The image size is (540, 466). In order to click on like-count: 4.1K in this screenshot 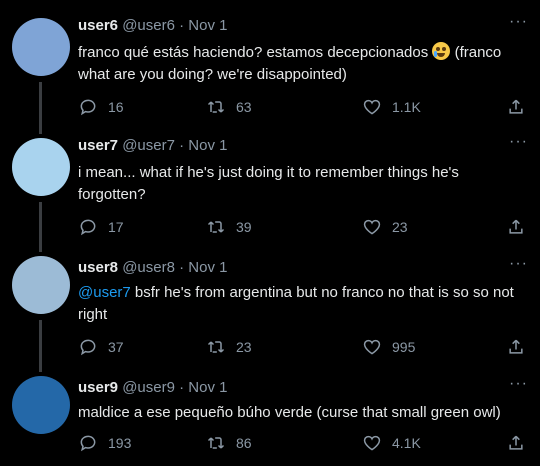, I will do `click(406, 443)`.